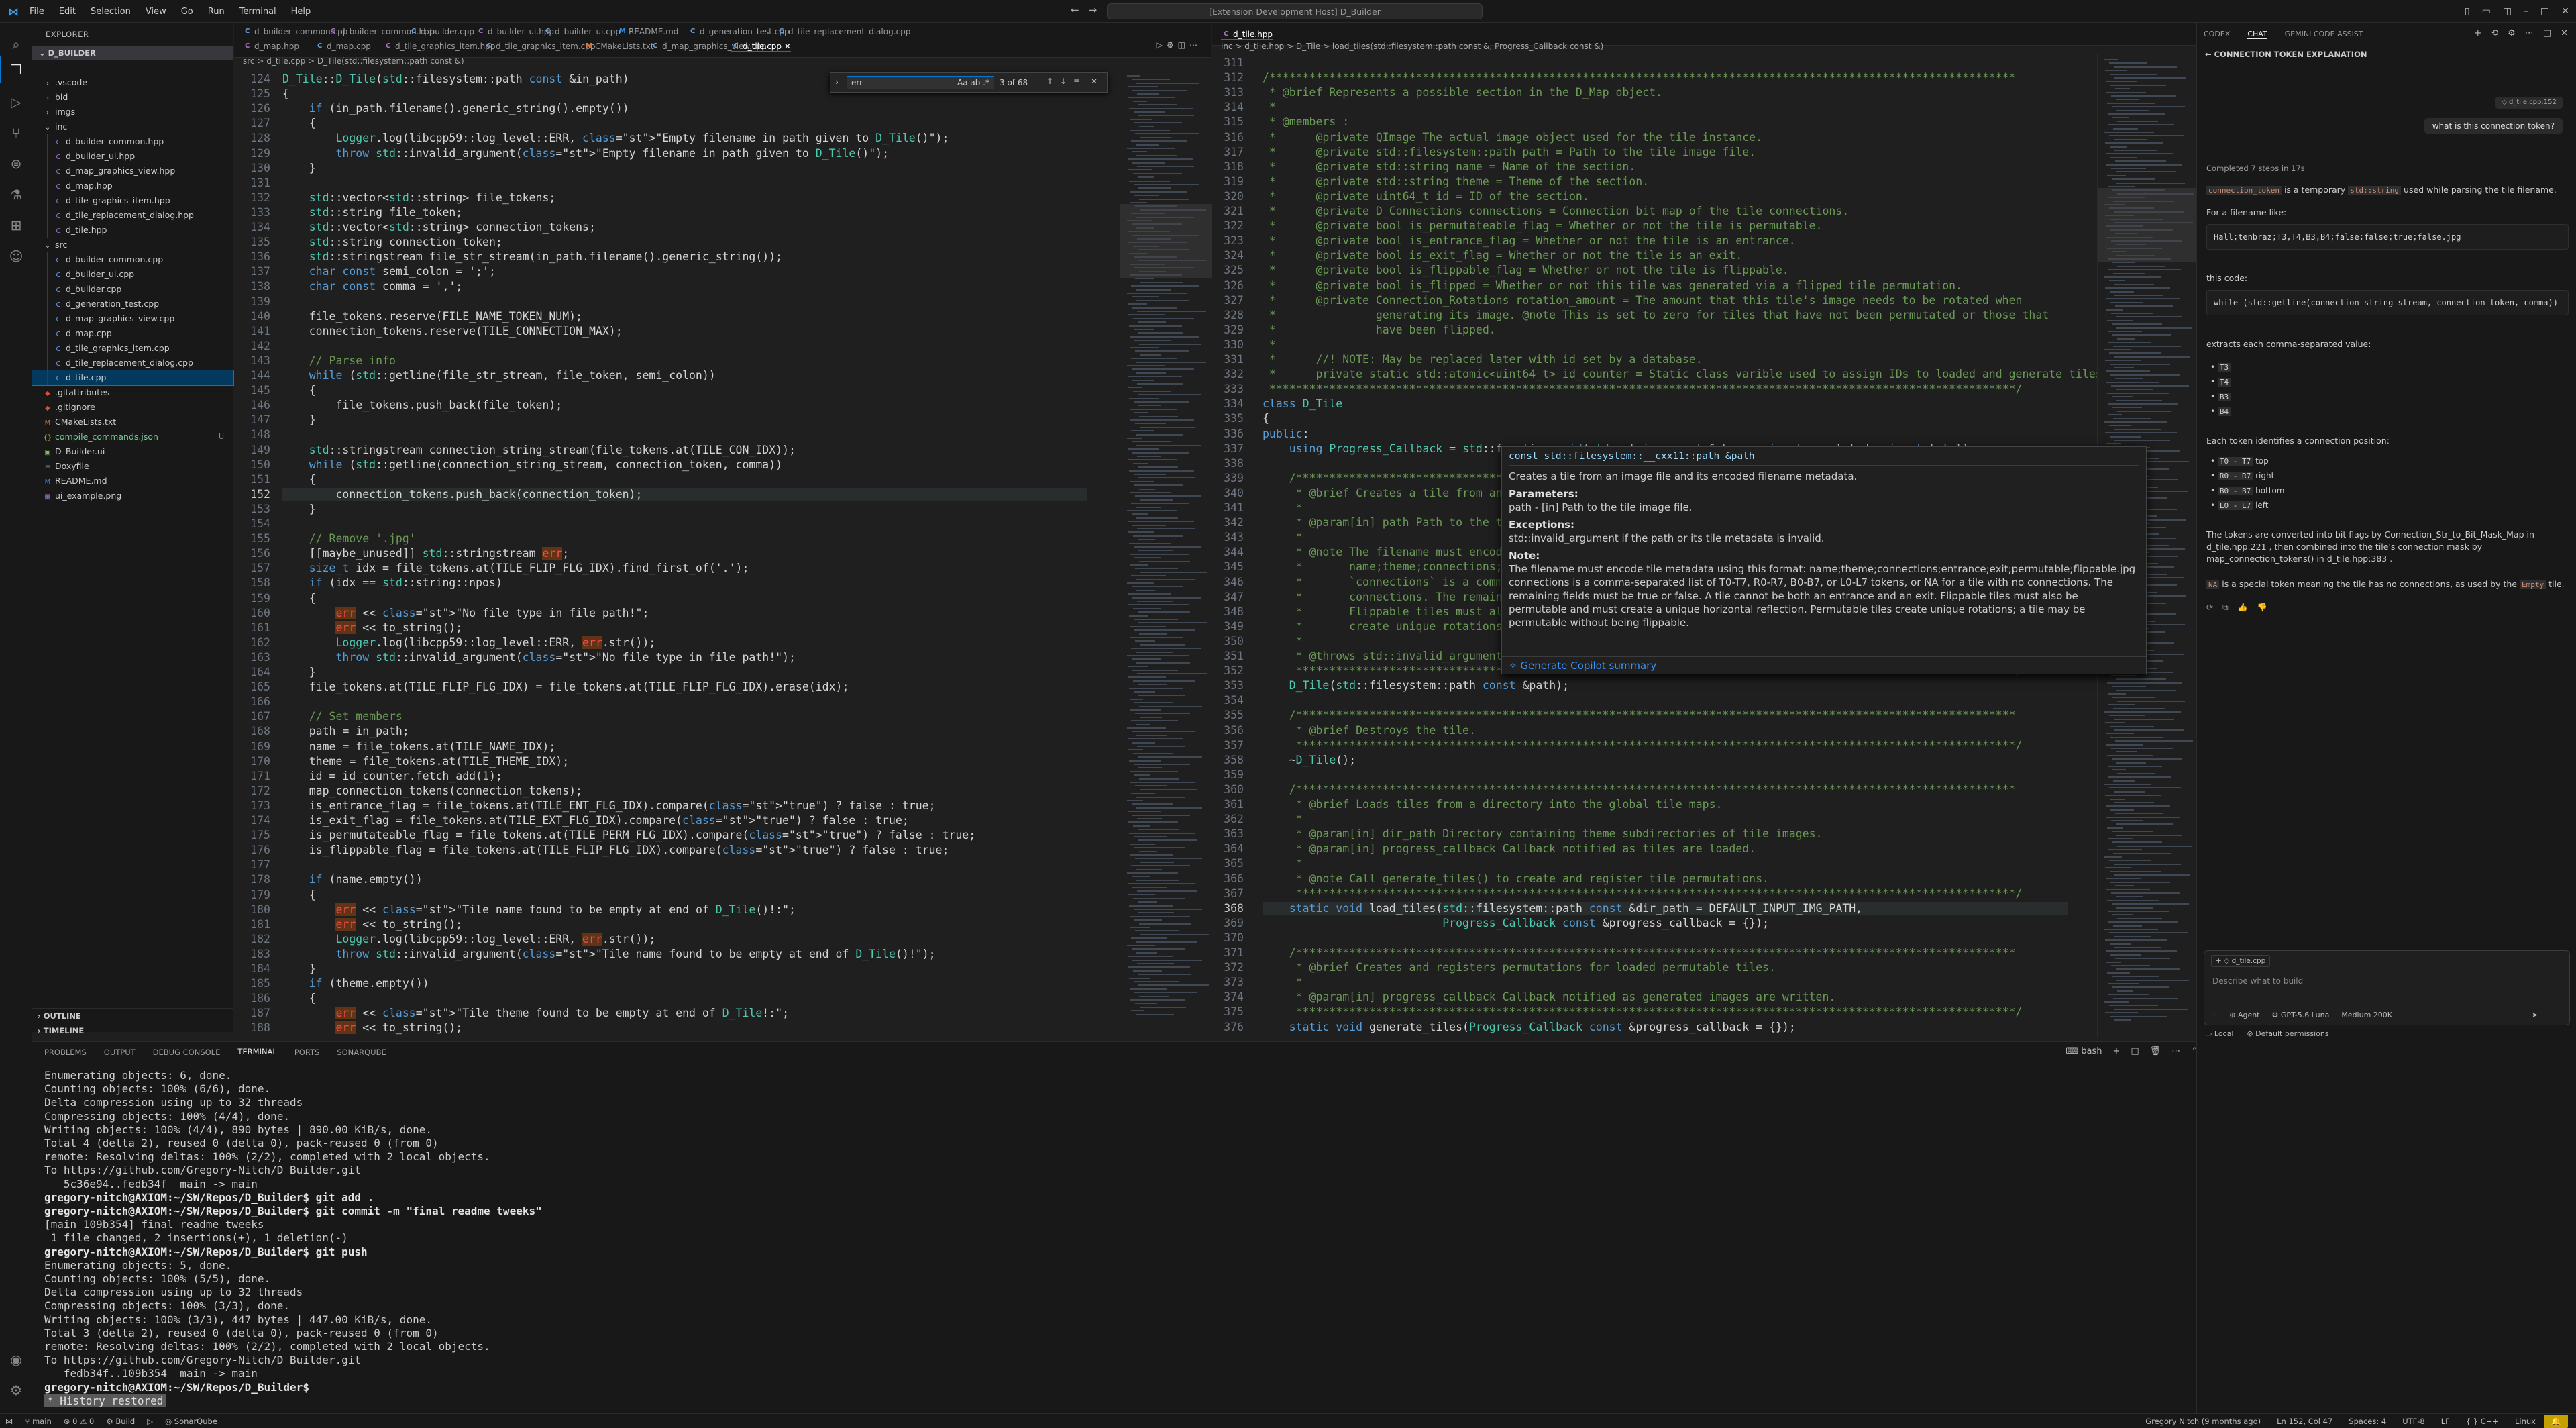  Describe the element at coordinates (132, 126) in the screenshot. I see `file-tree-item: ⌄ inc` at that location.